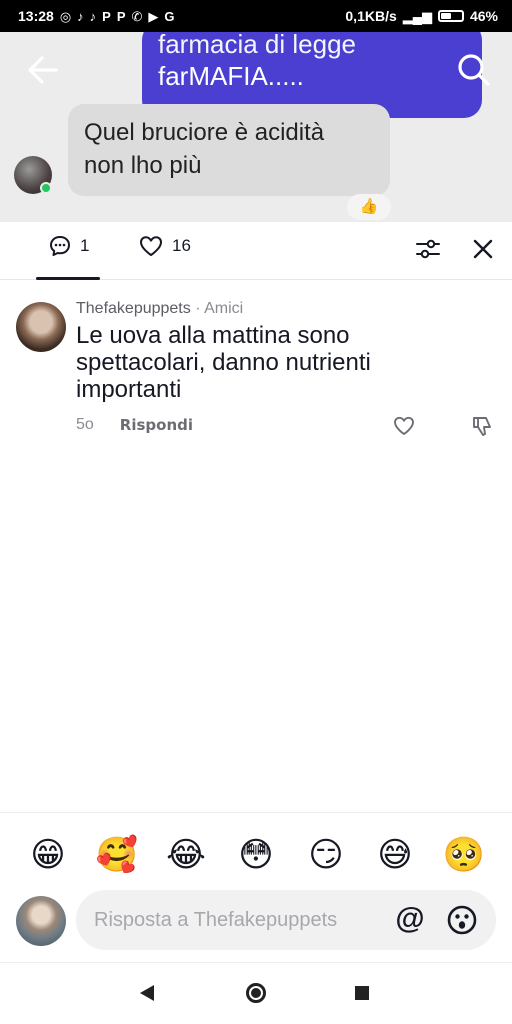 The height and width of the screenshot is (1024, 512). What do you see at coordinates (395, 855) in the screenshot?
I see `emoji-sweat-smile: 😅` at bounding box center [395, 855].